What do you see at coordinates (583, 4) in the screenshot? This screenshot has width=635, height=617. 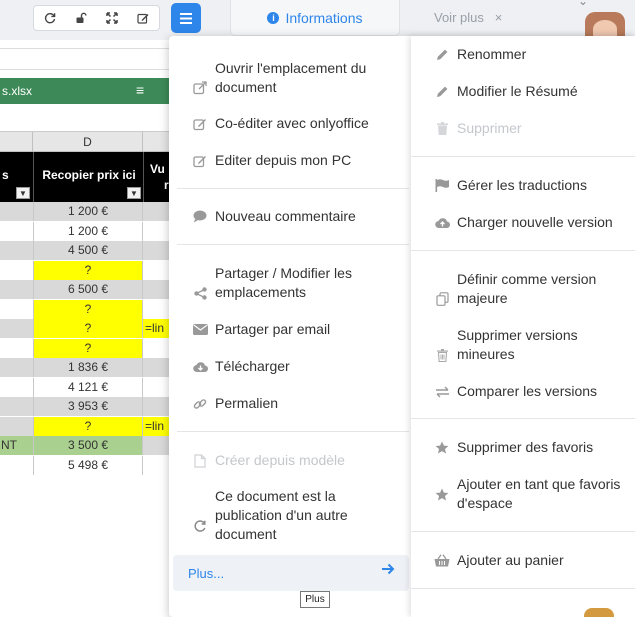 I see `chevron-down-icon: ⌄` at bounding box center [583, 4].